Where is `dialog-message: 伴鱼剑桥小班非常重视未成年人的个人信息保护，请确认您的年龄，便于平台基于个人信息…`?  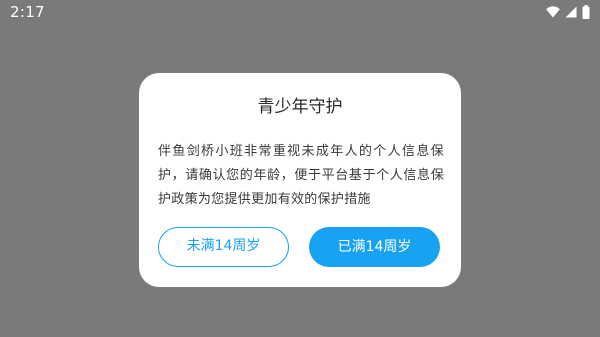 dialog-message: 伴鱼剑桥小班非常重视未成年人的个人信息保护，请确认您的年龄，便于平台基于个人信息… is located at coordinates (301, 175).